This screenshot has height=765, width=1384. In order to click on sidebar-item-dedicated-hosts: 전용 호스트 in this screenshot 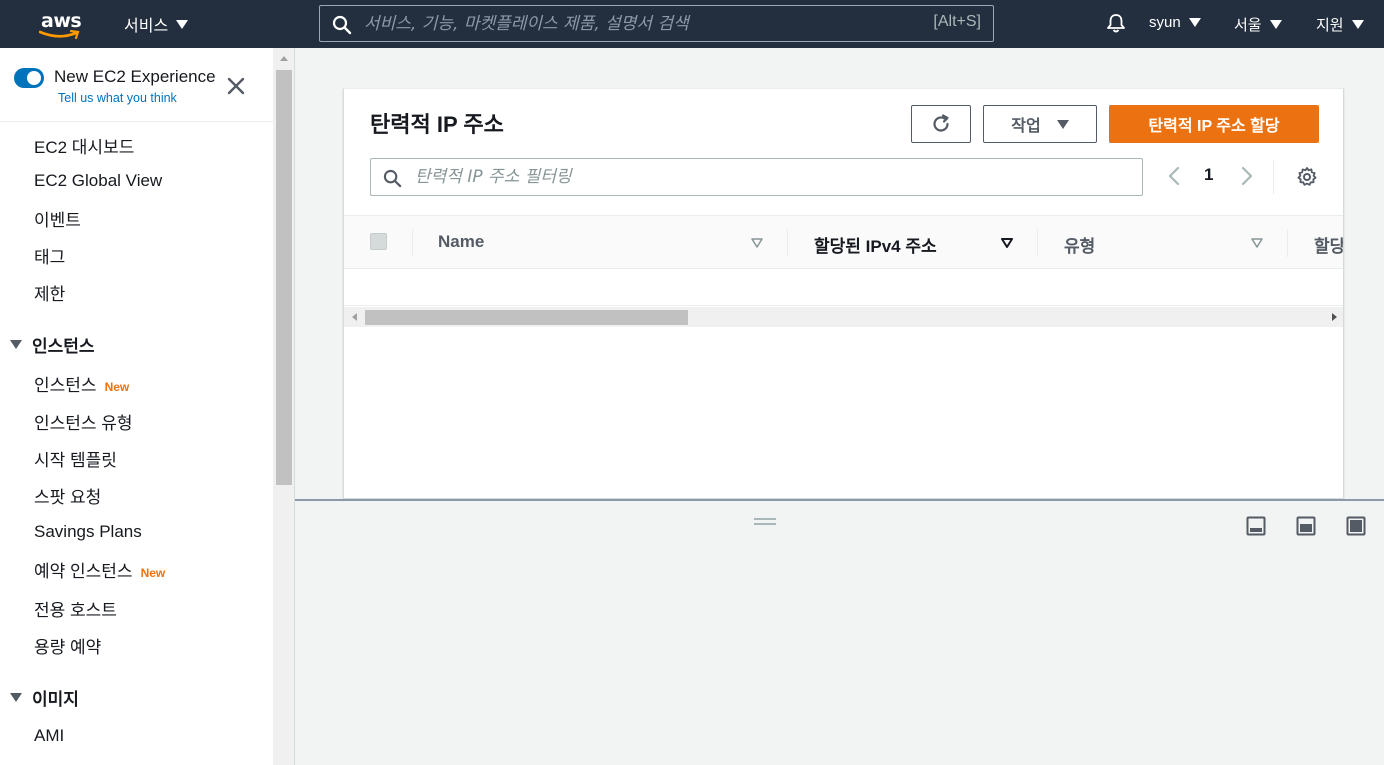, I will do `click(75, 608)`.